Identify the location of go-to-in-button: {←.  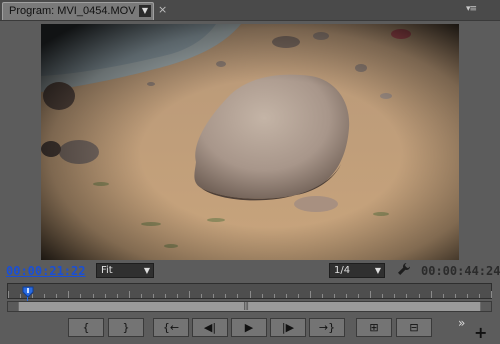
(171, 327).